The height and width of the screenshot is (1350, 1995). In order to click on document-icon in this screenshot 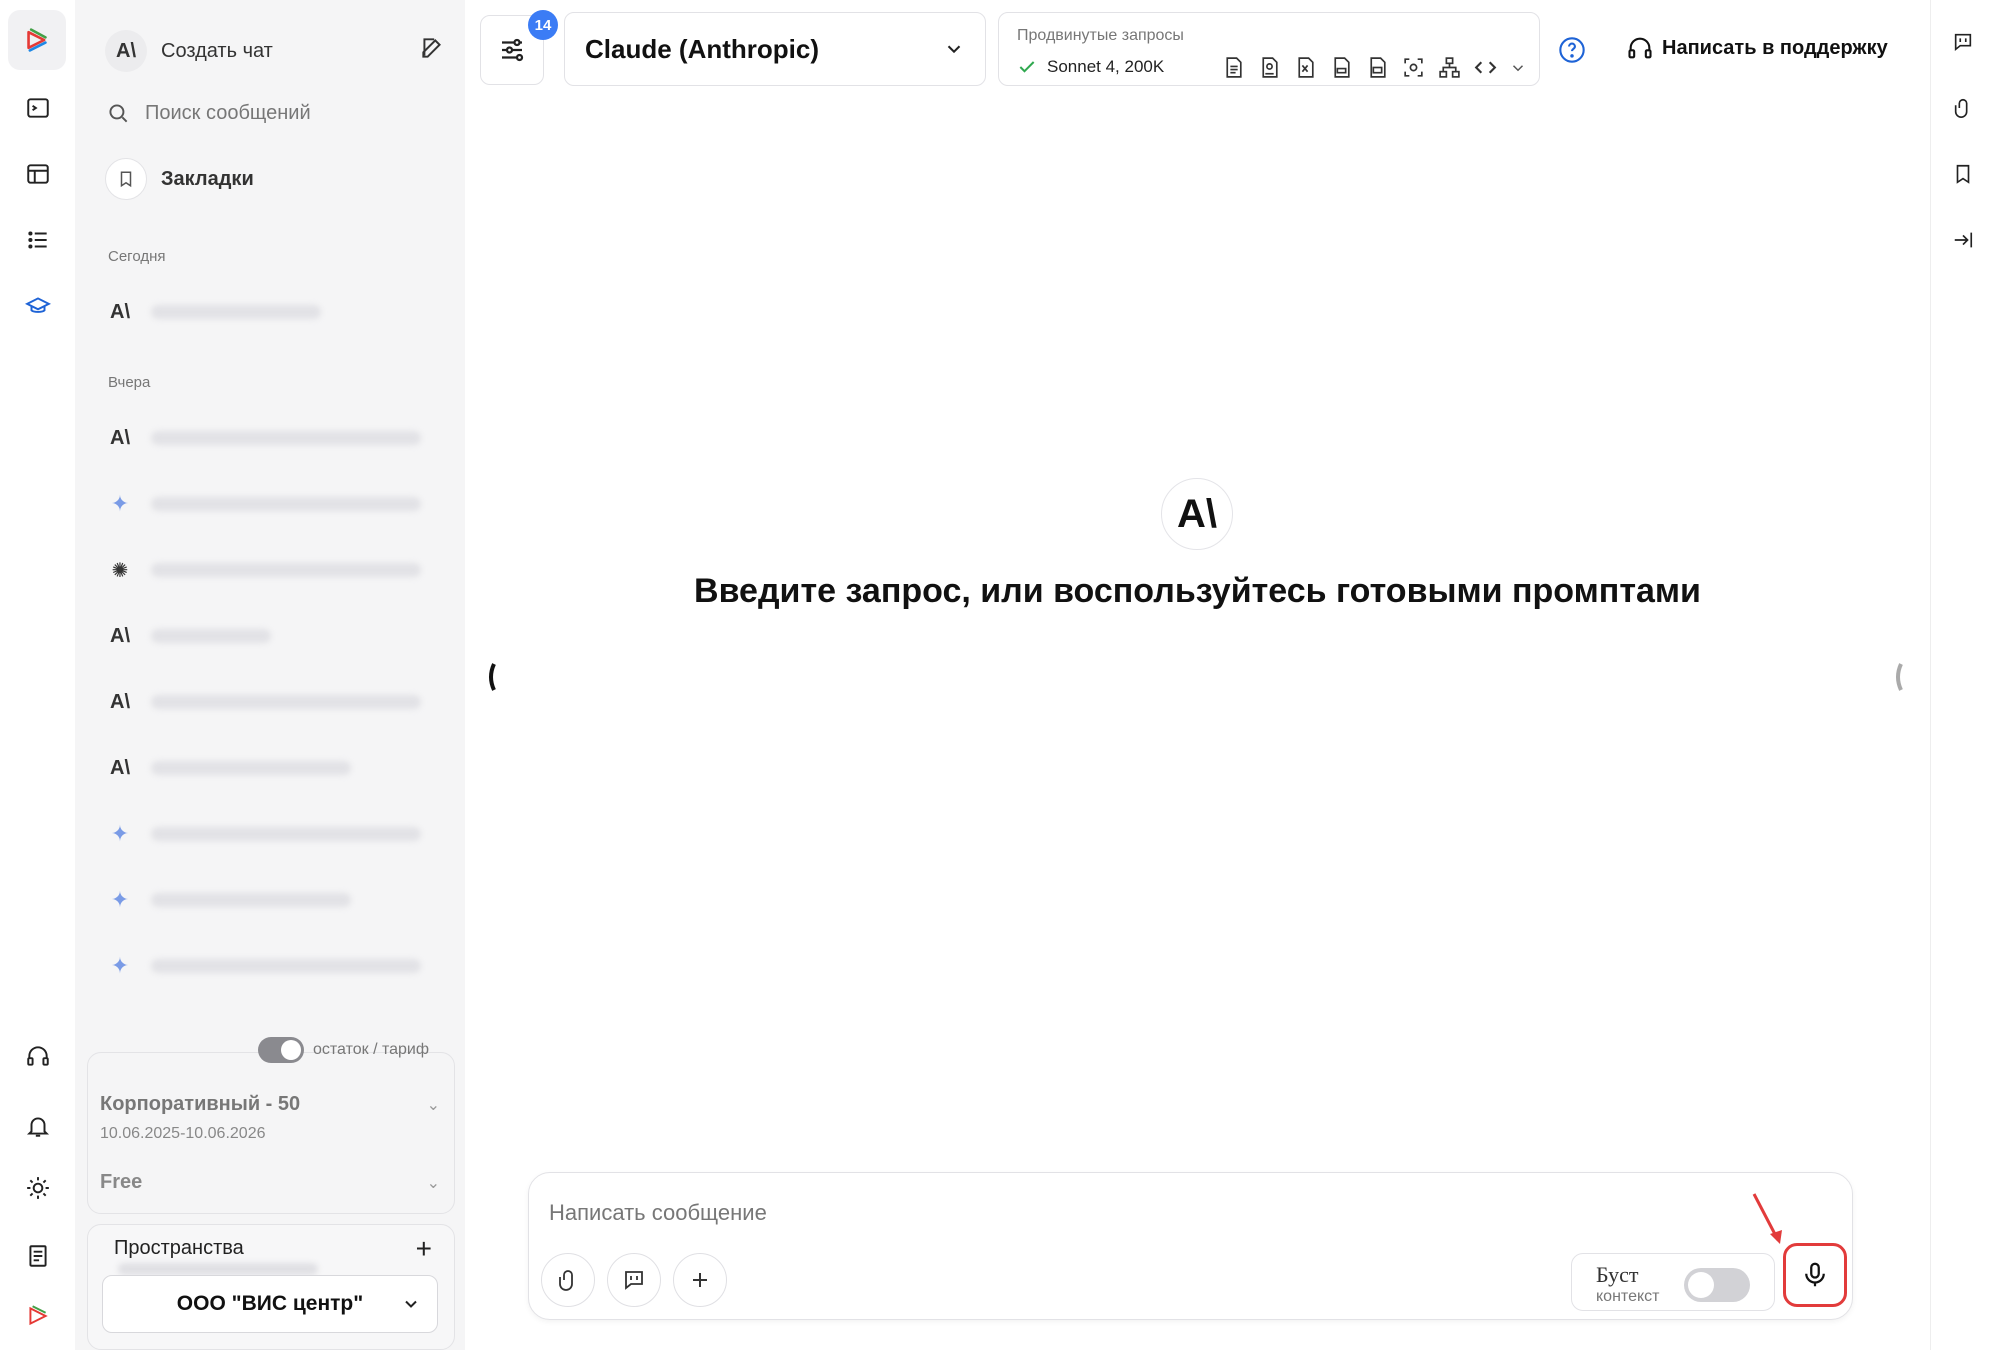, I will do `click(38, 1256)`.